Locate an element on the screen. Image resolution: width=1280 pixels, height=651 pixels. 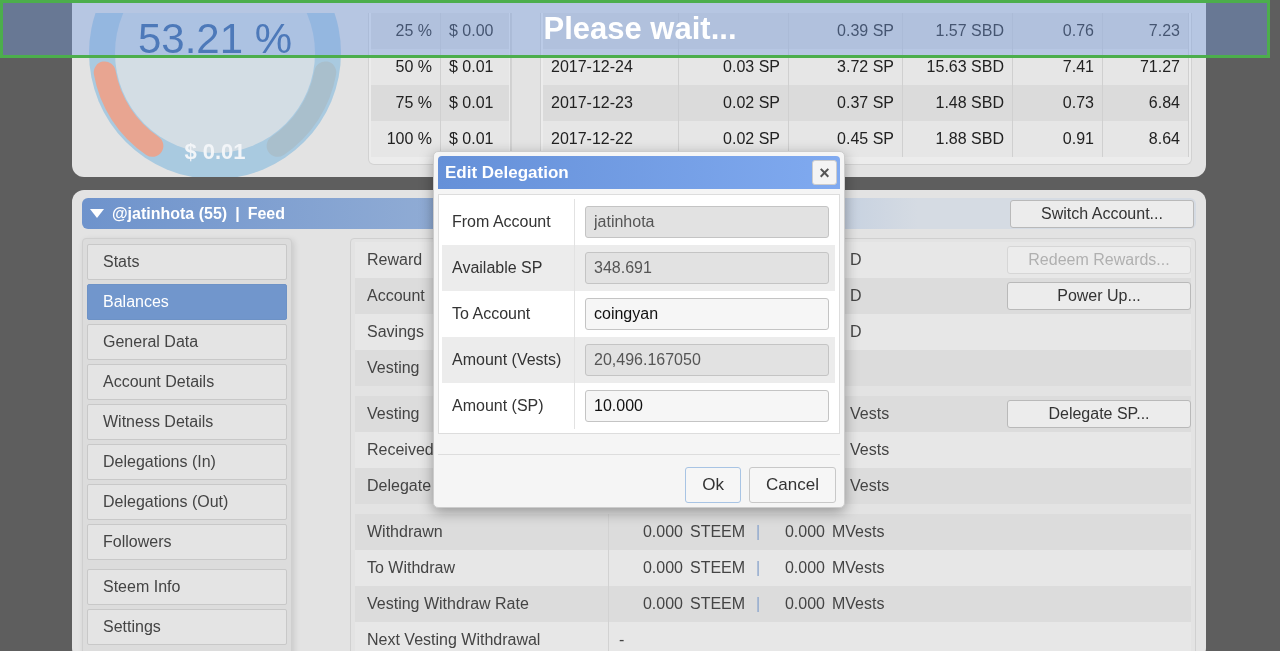
sidebar-item: Steem Info is located at coordinates (187, 587).